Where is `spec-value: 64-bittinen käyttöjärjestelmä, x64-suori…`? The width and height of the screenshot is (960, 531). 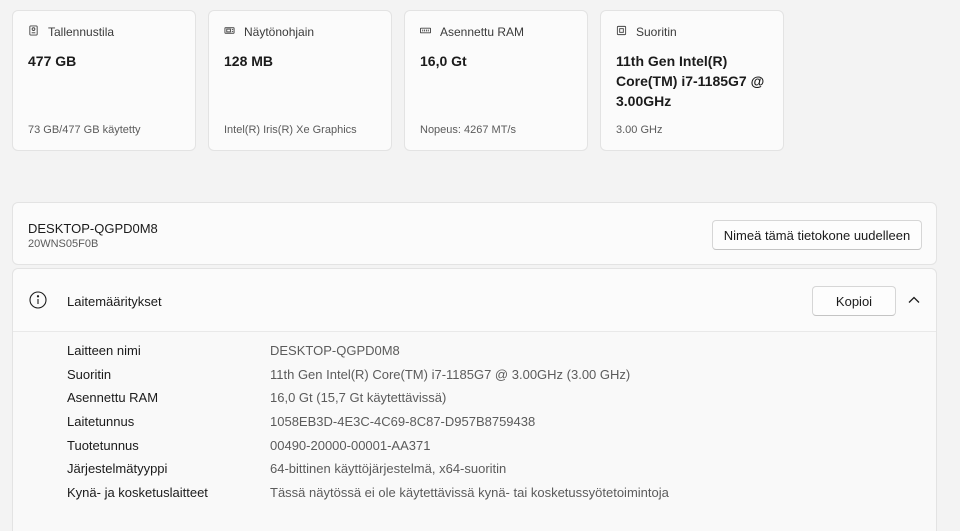
spec-value: 64-bittinen käyttöjärjestelmä, x64-suori… is located at coordinates (388, 468).